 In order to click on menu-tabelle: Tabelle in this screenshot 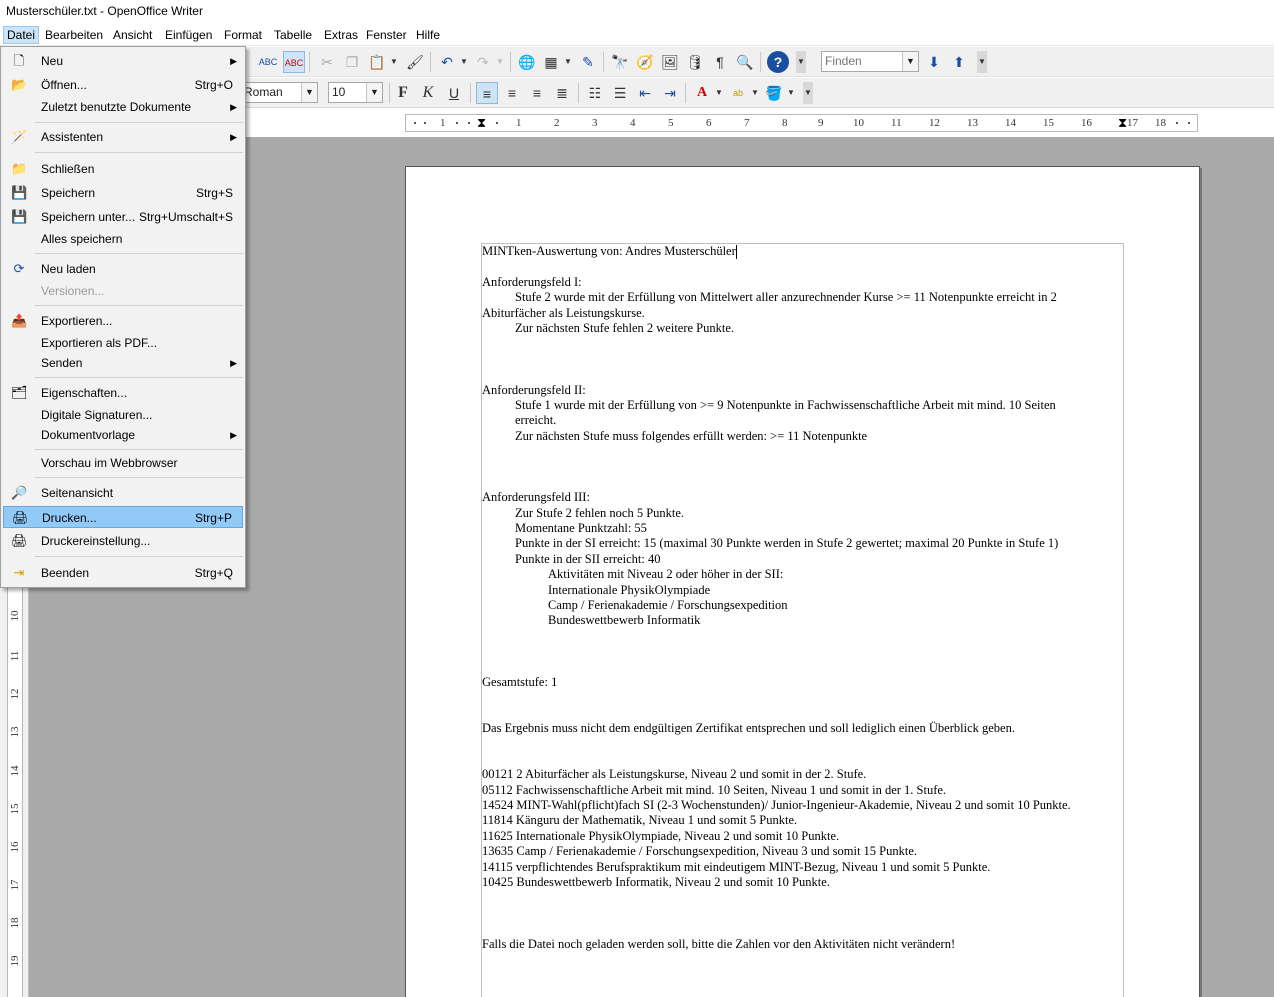, I will do `click(293, 35)`.